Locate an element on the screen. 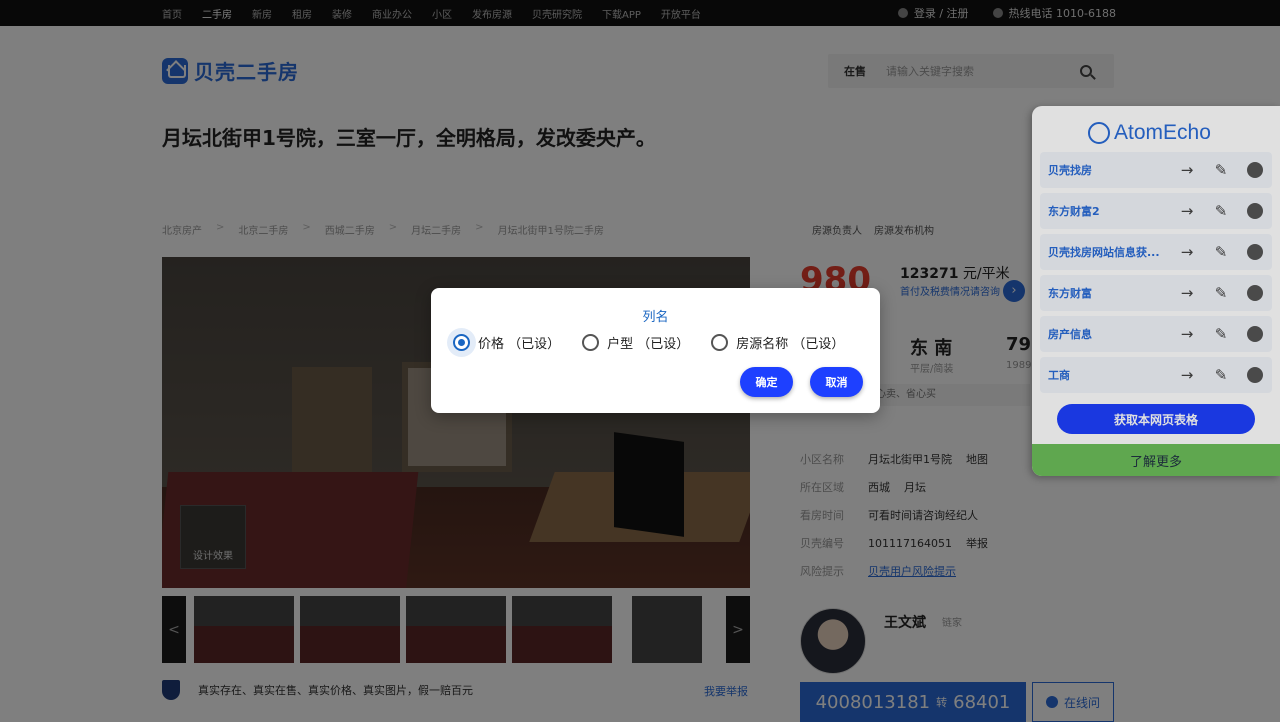  dialog-title: 列名 is located at coordinates (655, 317).